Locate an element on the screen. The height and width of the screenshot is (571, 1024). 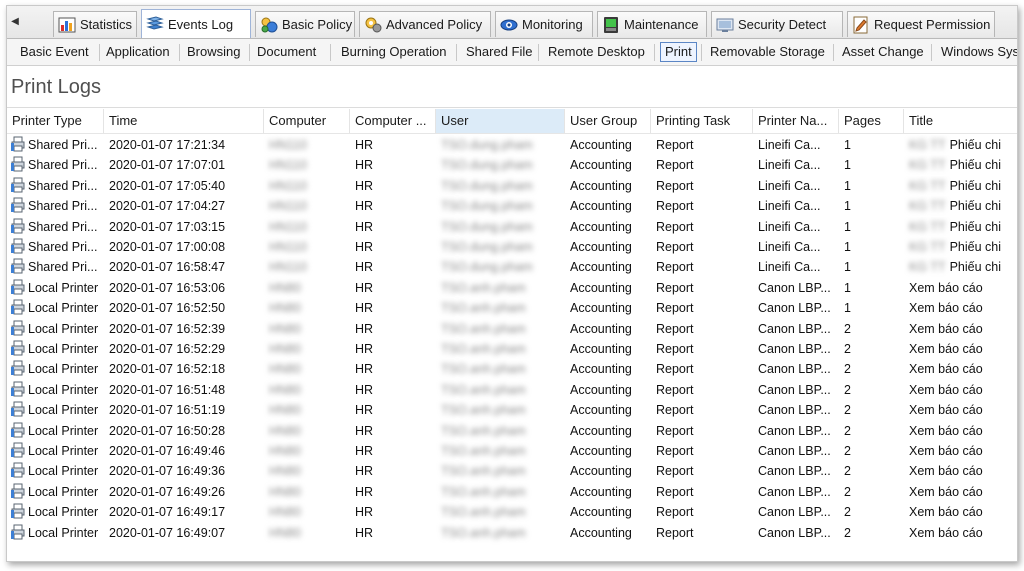
cell-time: 2020-01-07 17:00:08 is located at coordinates (167, 247).